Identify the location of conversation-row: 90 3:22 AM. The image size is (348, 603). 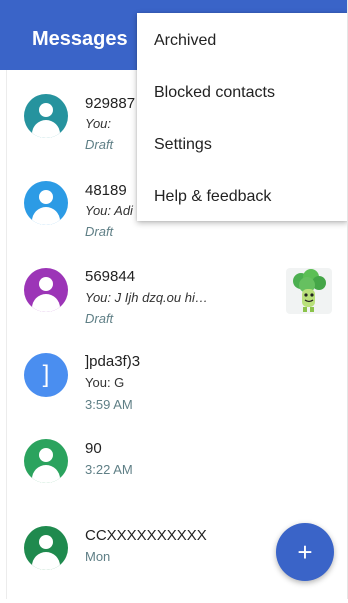
(174, 473).